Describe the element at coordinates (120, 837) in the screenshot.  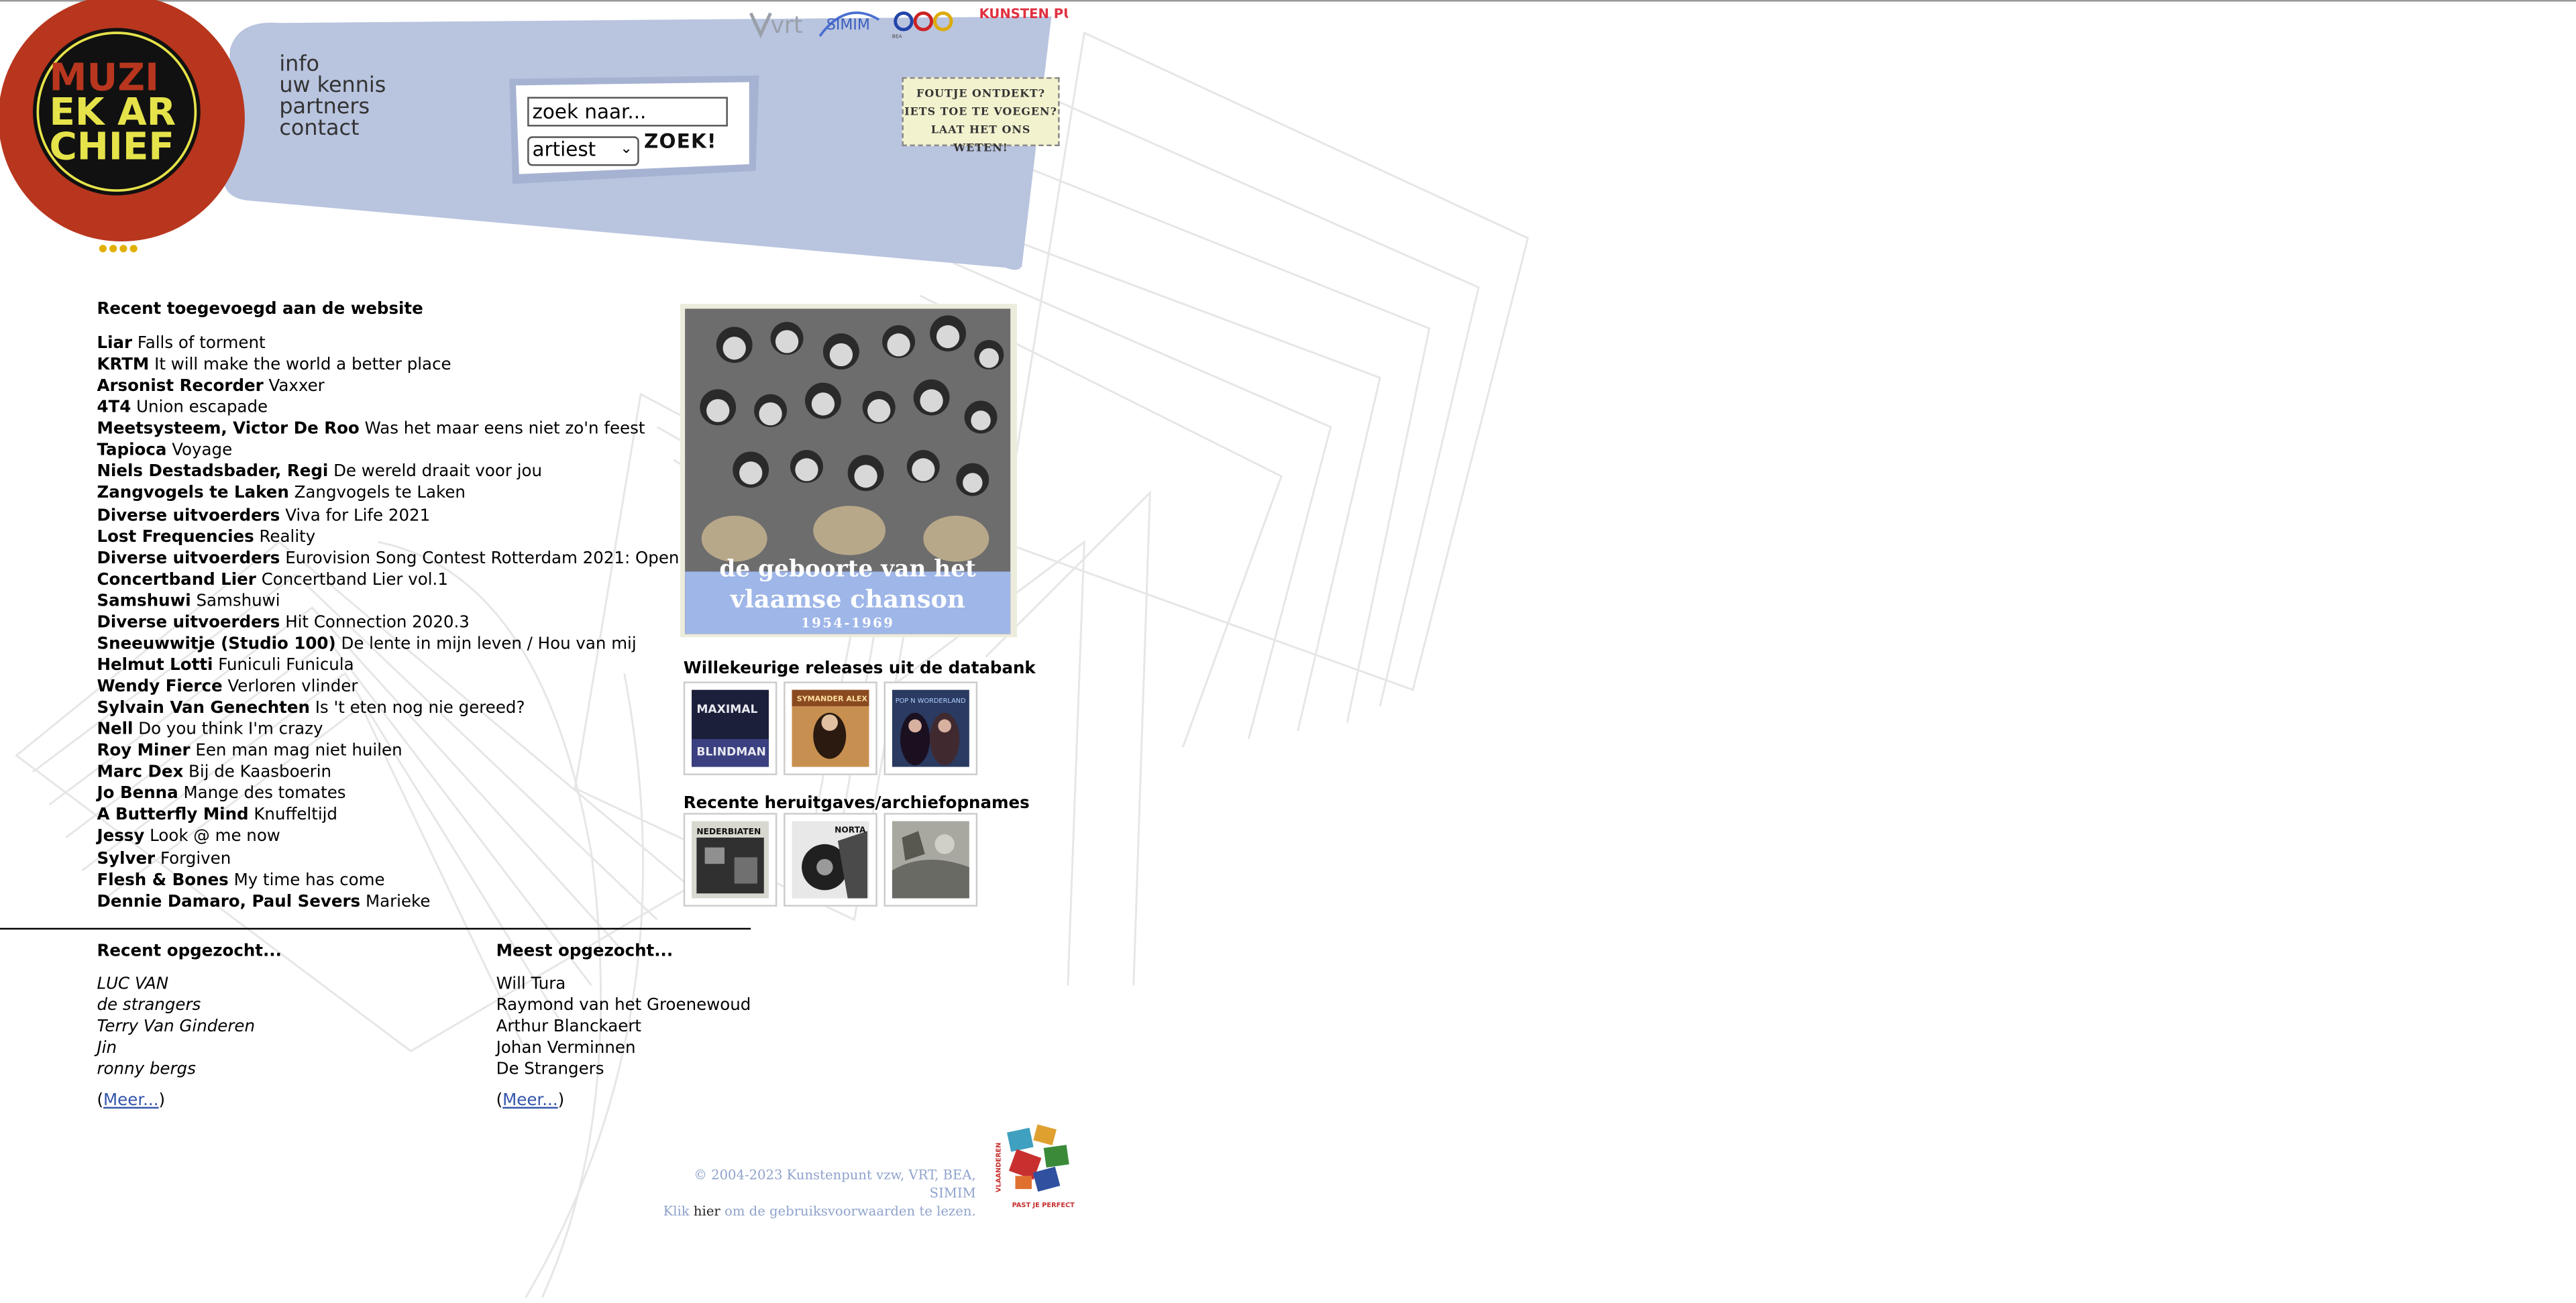
I see `recent-item-artist: Jessy` at that location.